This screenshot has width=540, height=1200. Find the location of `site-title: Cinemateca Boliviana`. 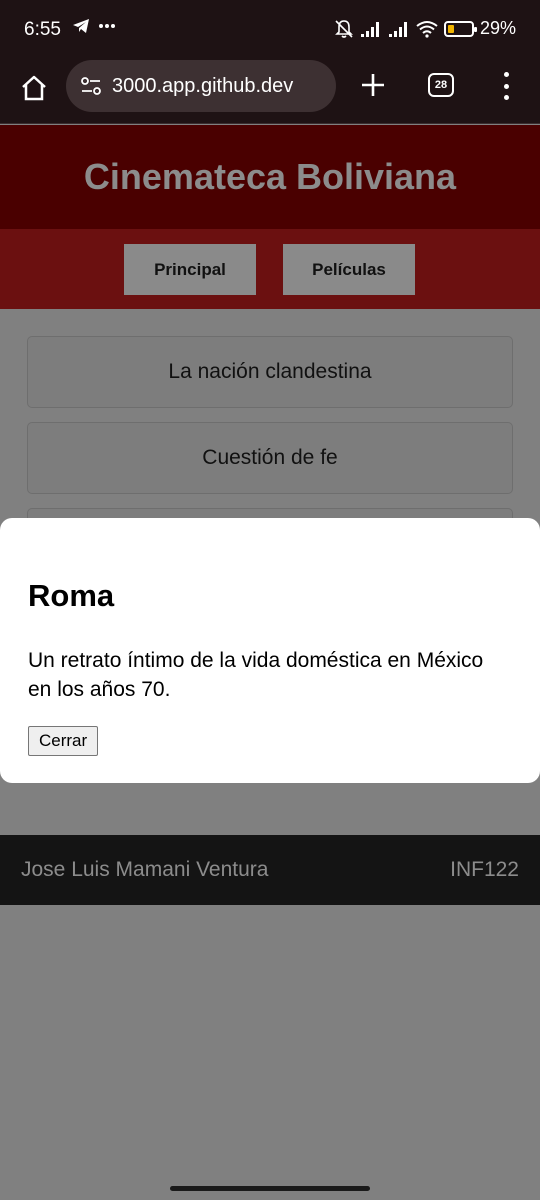

site-title: Cinemateca Boliviana is located at coordinates (270, 176).